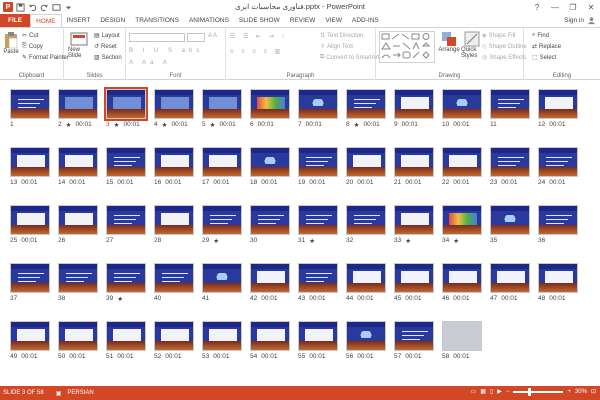 The image size is (600, 400). I want to click on slide-thumbnail-item: 53 00:01, so click(222, 340).